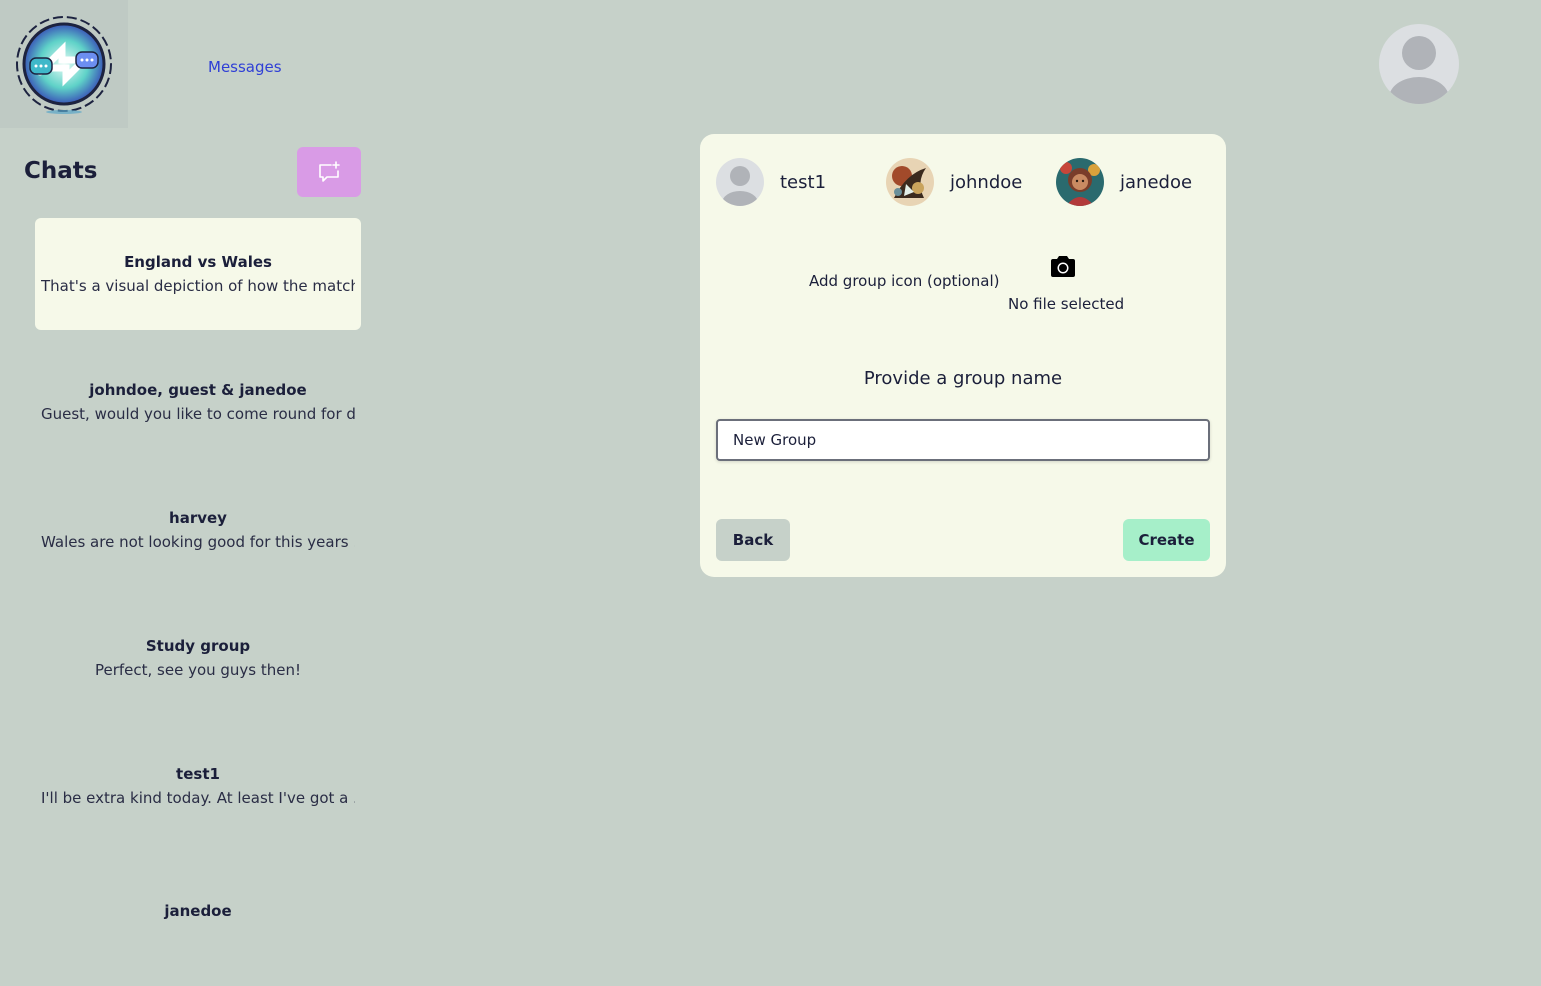 Image resolution: width=1541 pixels, height=986 pixels. I want to click on member-name: test1, so click(803, 182).